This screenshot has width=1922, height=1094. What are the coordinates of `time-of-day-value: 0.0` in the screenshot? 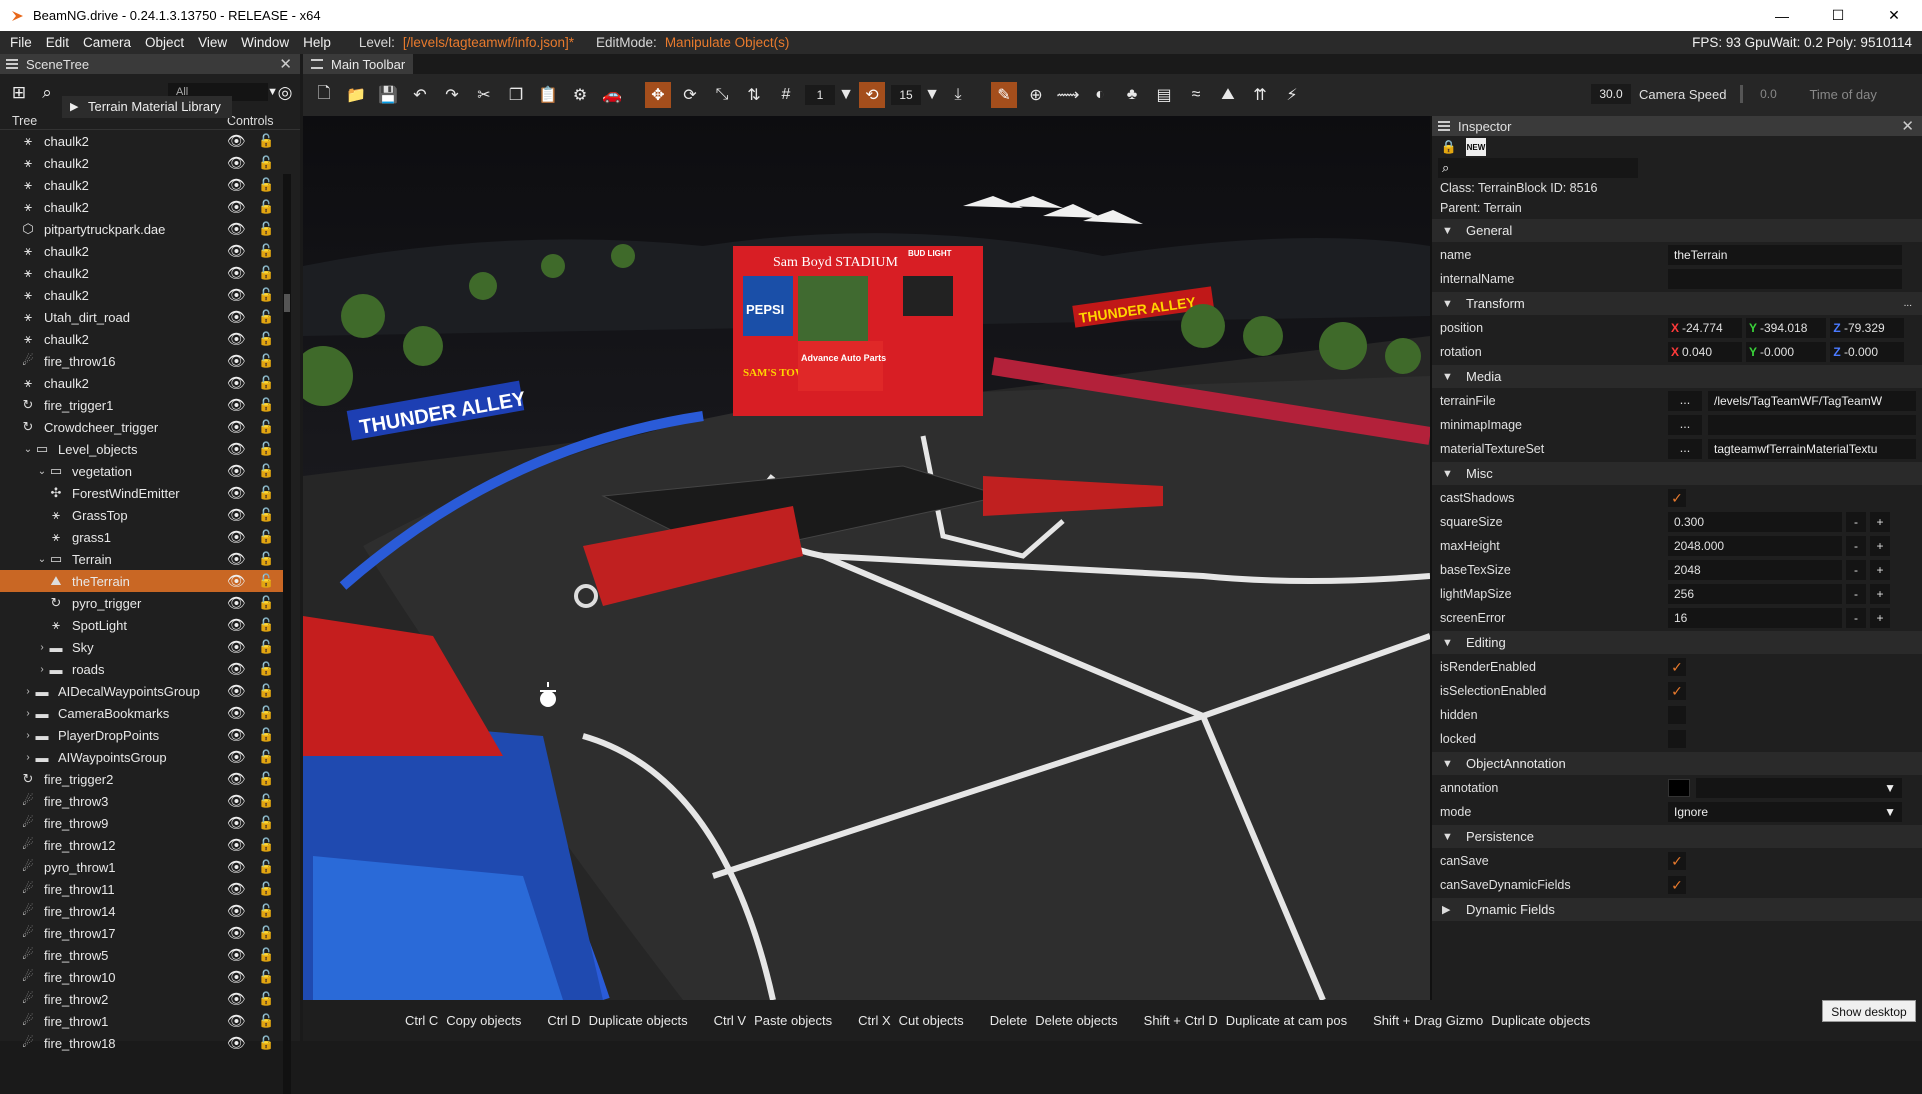 It's located at (1768, 94).